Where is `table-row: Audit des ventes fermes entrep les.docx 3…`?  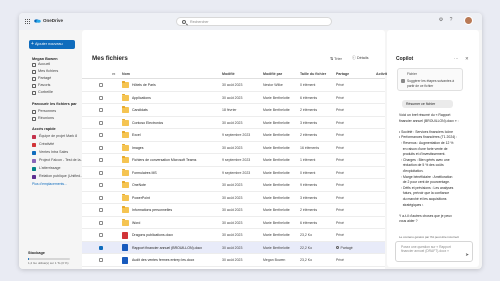 table-row: Audit des ventes fermes entrep les.docx 3… is located at coordinates (233, 260).